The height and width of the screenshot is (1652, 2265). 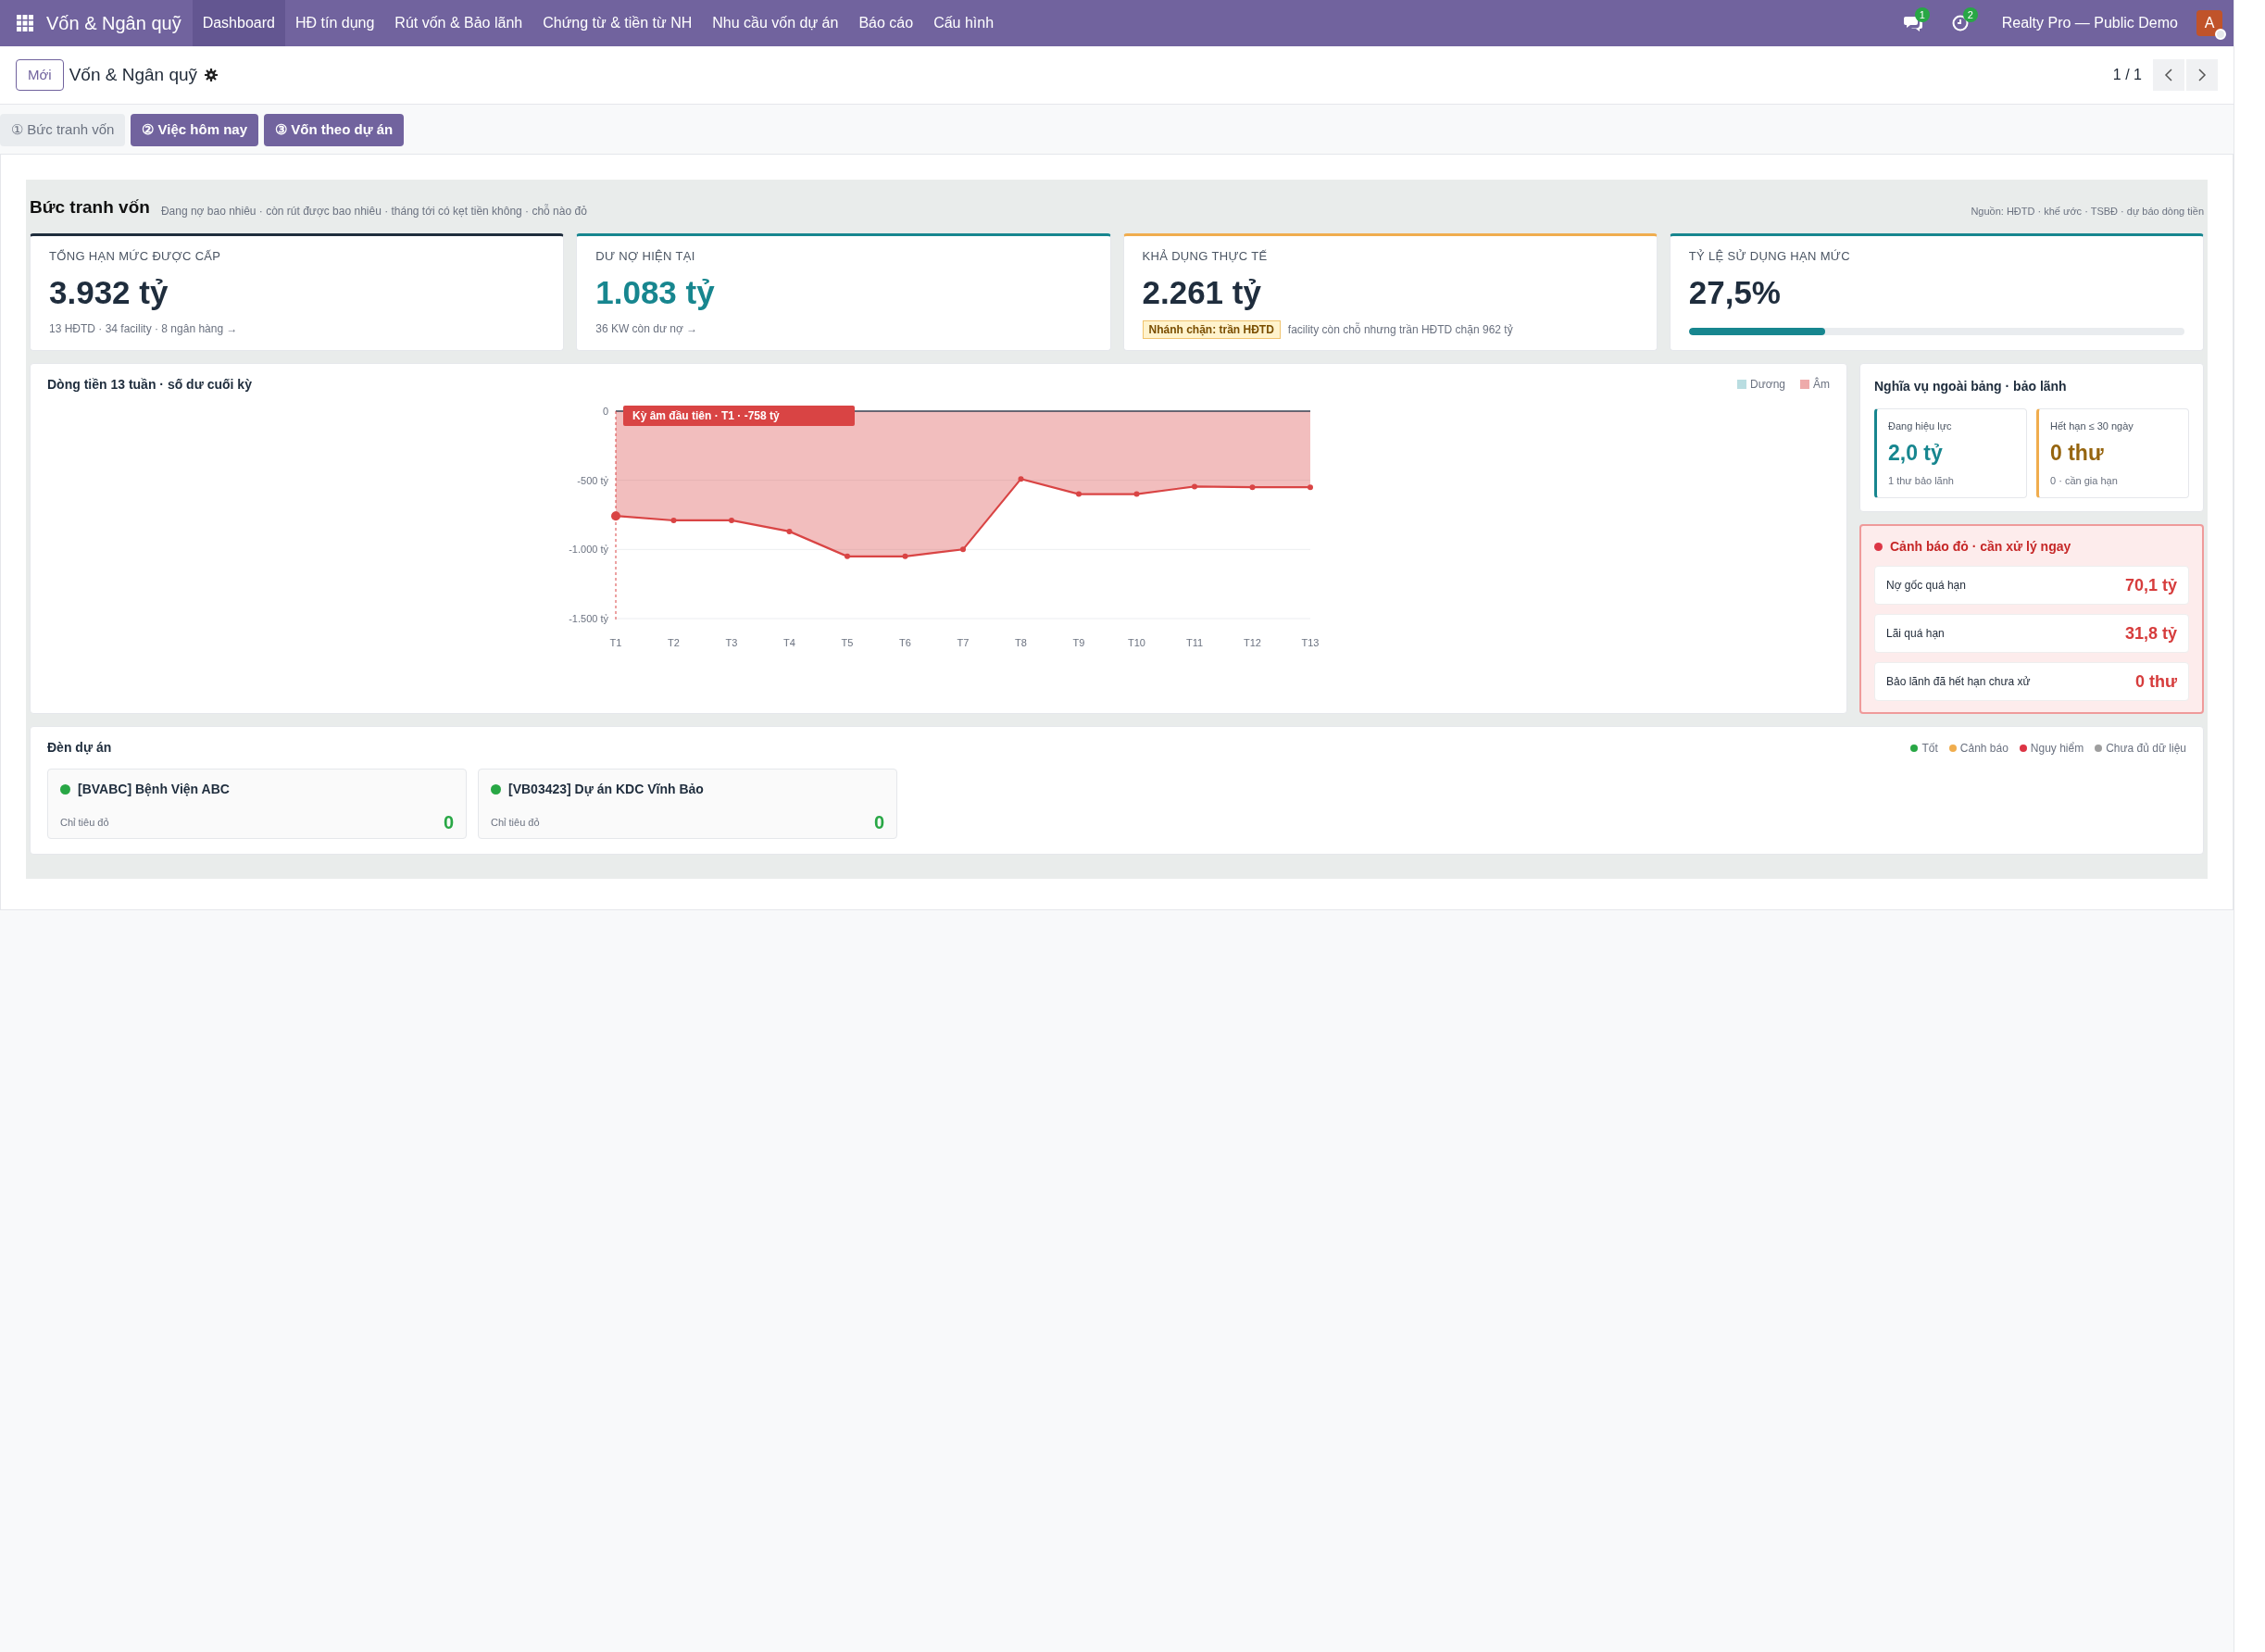 What do you see at coordinates (133, 74) in the screenshot?
I see `page-title: Vốn & Ngân quỹ` at bounding box center [133, 74].